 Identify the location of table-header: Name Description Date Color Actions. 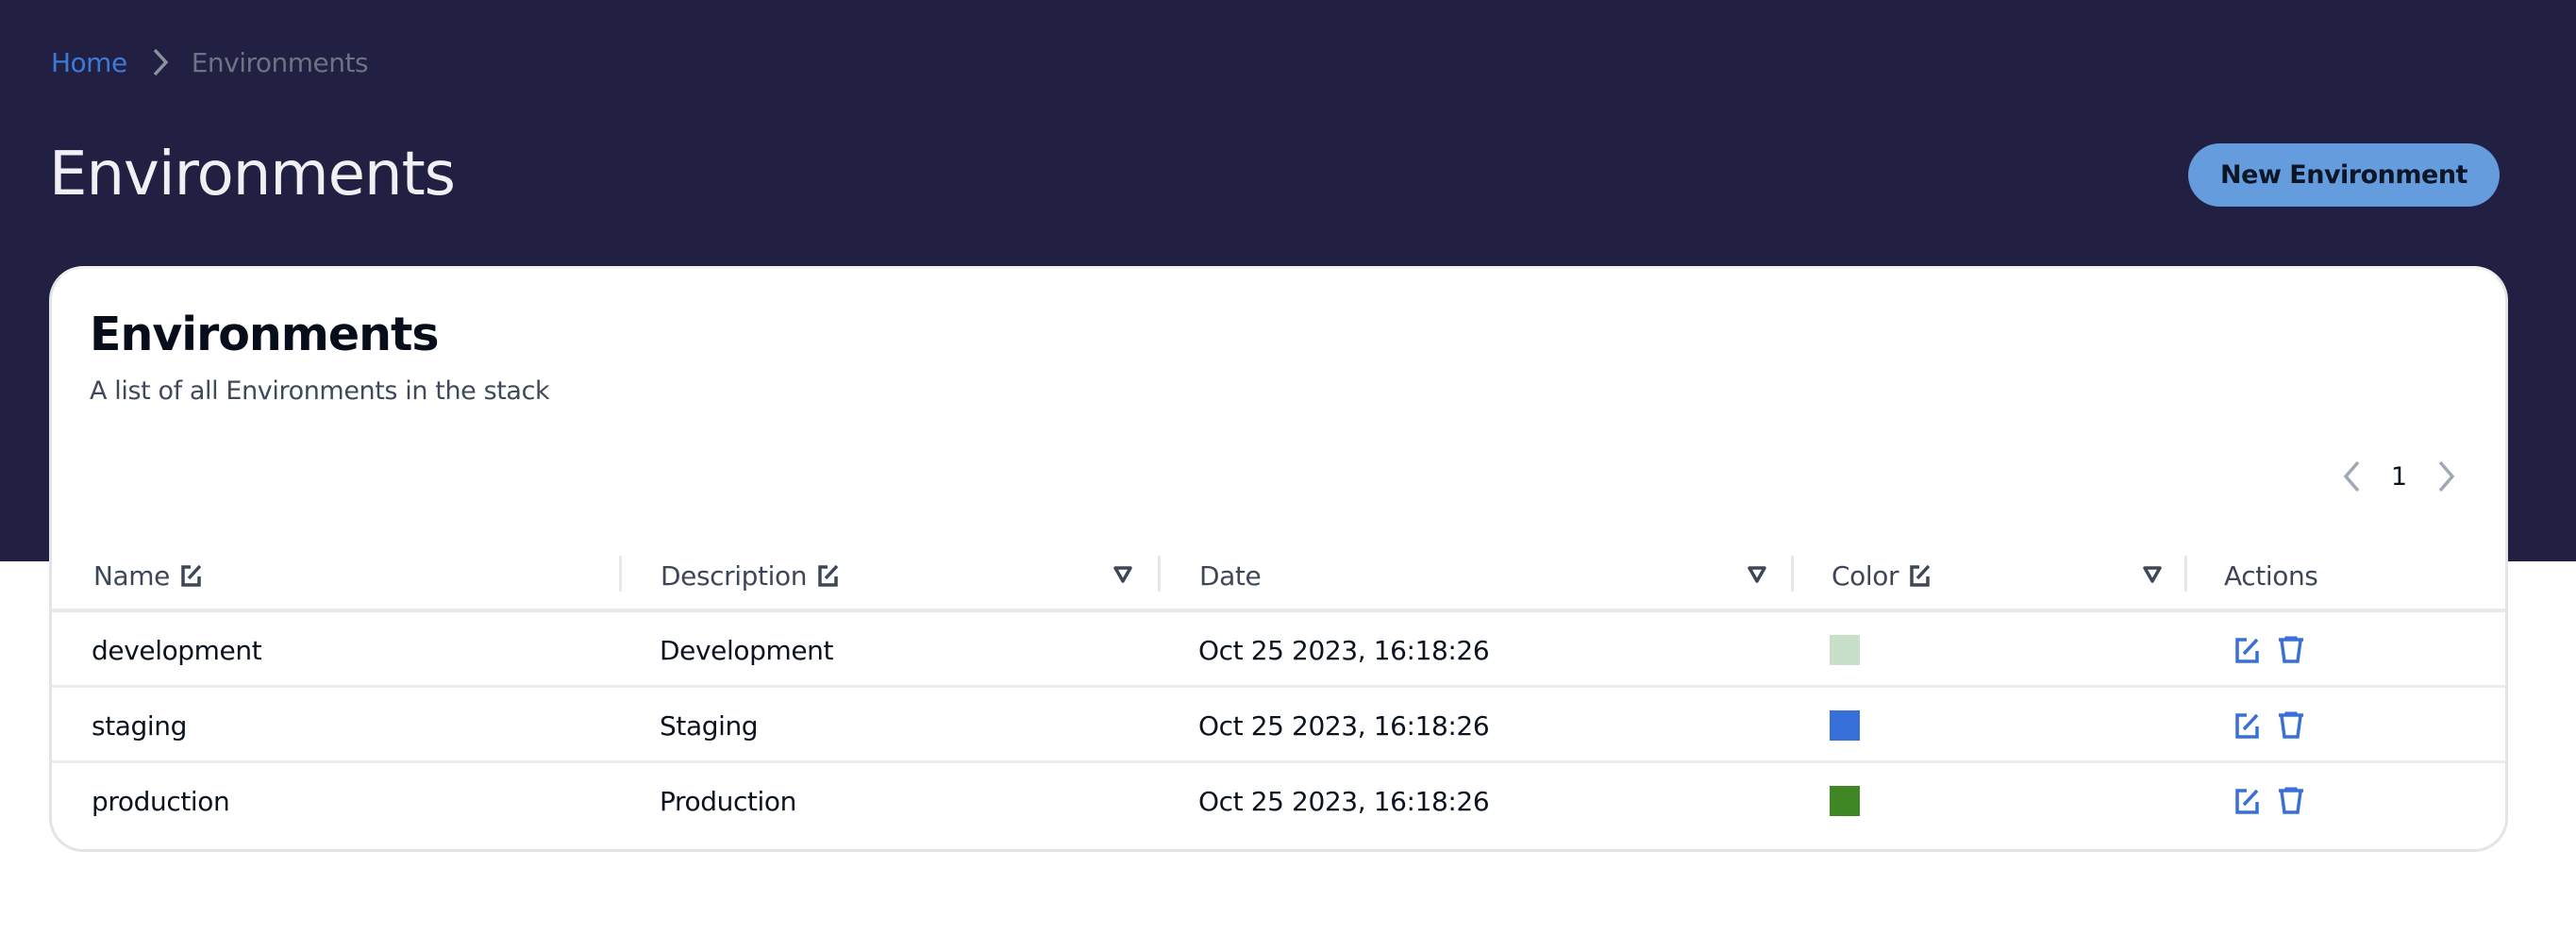
(1278, 577).